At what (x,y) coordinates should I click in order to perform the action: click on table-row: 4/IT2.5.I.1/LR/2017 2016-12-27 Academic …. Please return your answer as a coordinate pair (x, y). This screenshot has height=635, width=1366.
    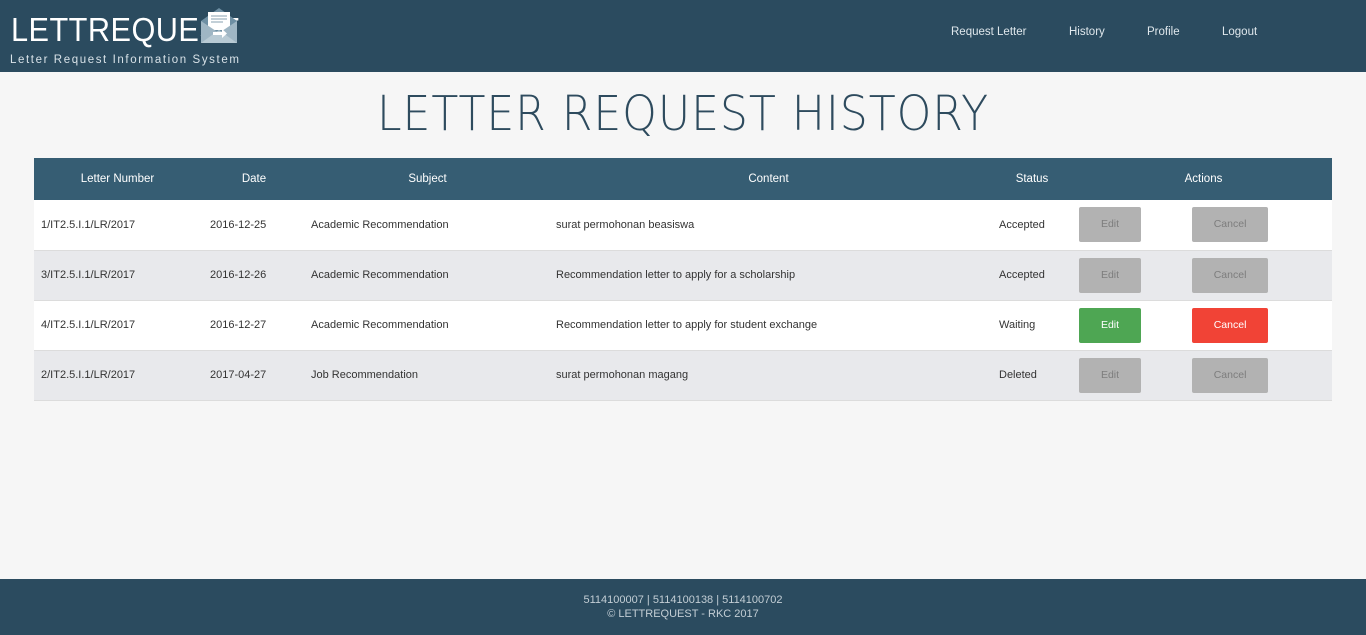
    Looking at the image, I should click on (683, 325).